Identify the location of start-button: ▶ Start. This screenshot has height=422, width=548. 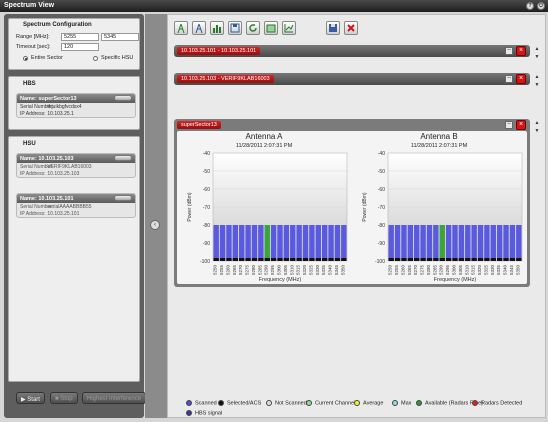
(30, 398).